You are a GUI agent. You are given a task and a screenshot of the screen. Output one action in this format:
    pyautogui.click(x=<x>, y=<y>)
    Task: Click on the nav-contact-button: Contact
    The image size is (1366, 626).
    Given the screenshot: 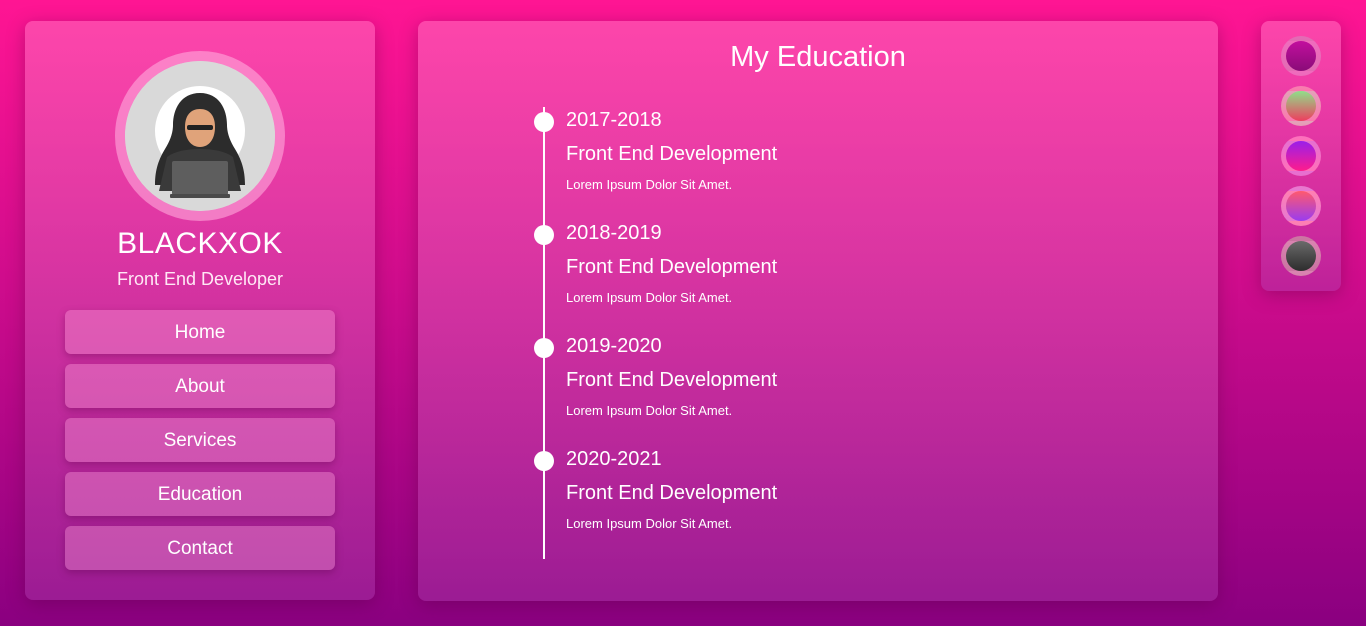 What is the action you would take?
    pyautogui.click(x=200, y=548)
    